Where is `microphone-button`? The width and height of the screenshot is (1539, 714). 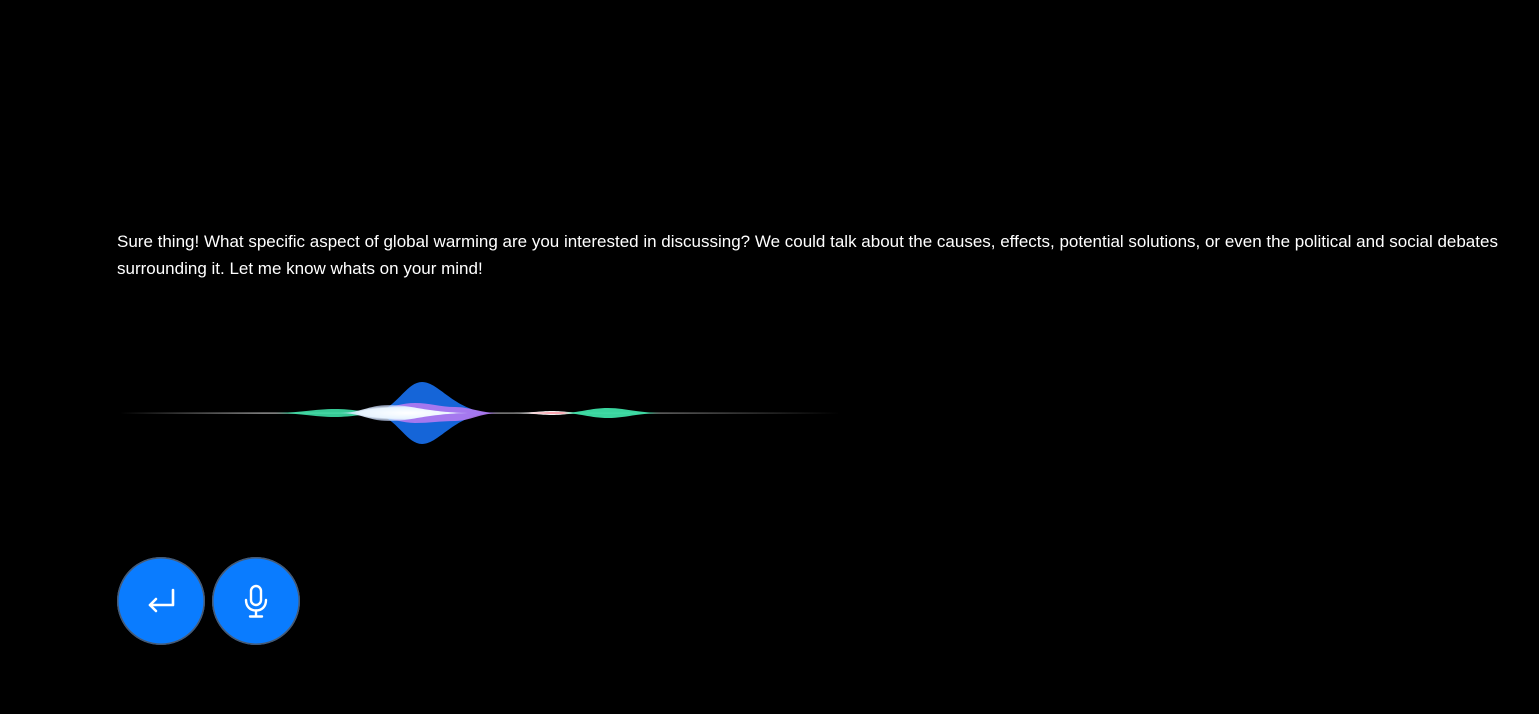
microphone-button is located at coordinates (256, 601).